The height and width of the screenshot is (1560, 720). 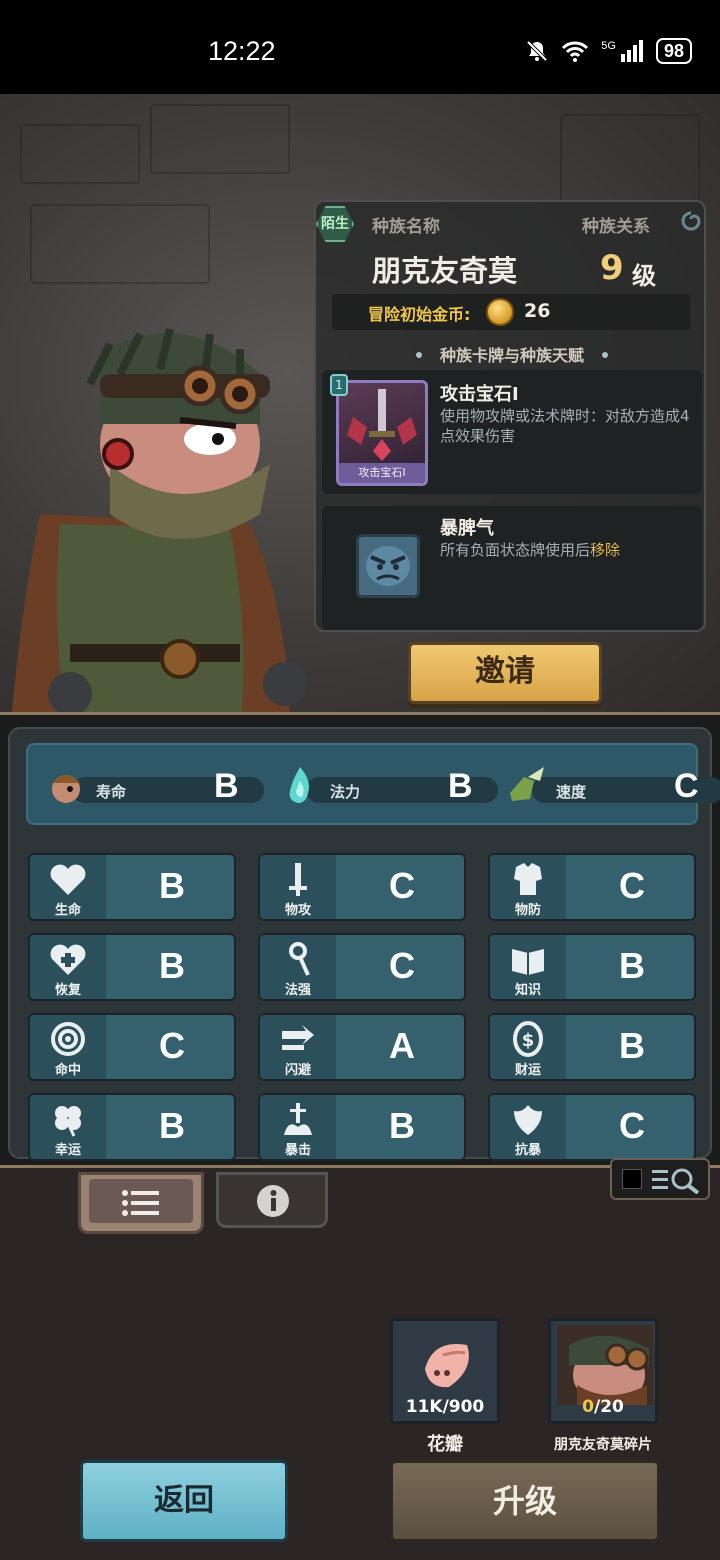 I want to click on stat-mana: 法力 B, so click(x=388, y=786).